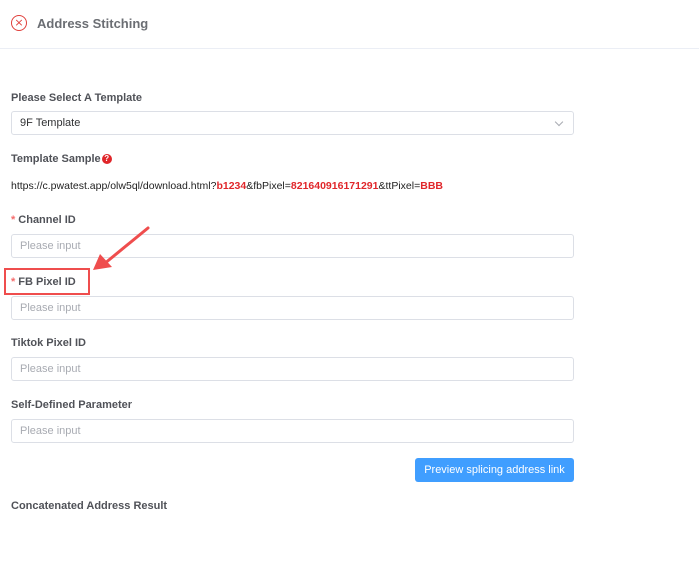 Image resolution: width=699 pixels, height=575 pixels. What do you see at coordinates (48, 343) in the screenshot?
I see `tiktok-pixel-id-label: Tiktok Pixel ID` at bounding box center [48, 343].